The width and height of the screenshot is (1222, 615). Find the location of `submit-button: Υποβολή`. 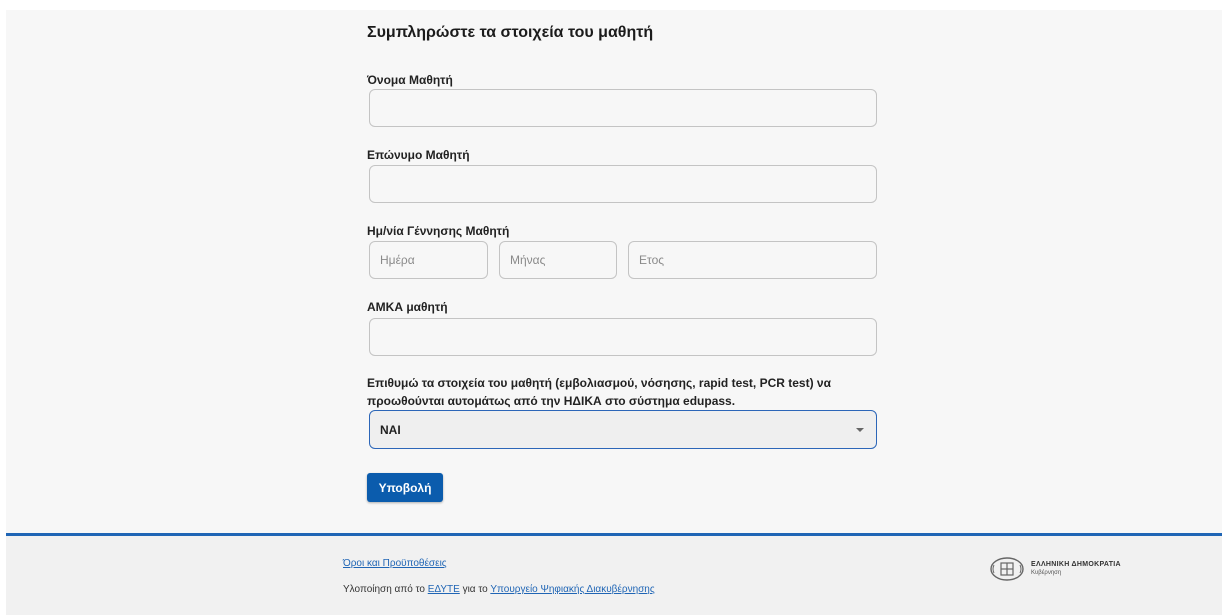

submit-button: Υποβολή is located at coordinates (405, 487).